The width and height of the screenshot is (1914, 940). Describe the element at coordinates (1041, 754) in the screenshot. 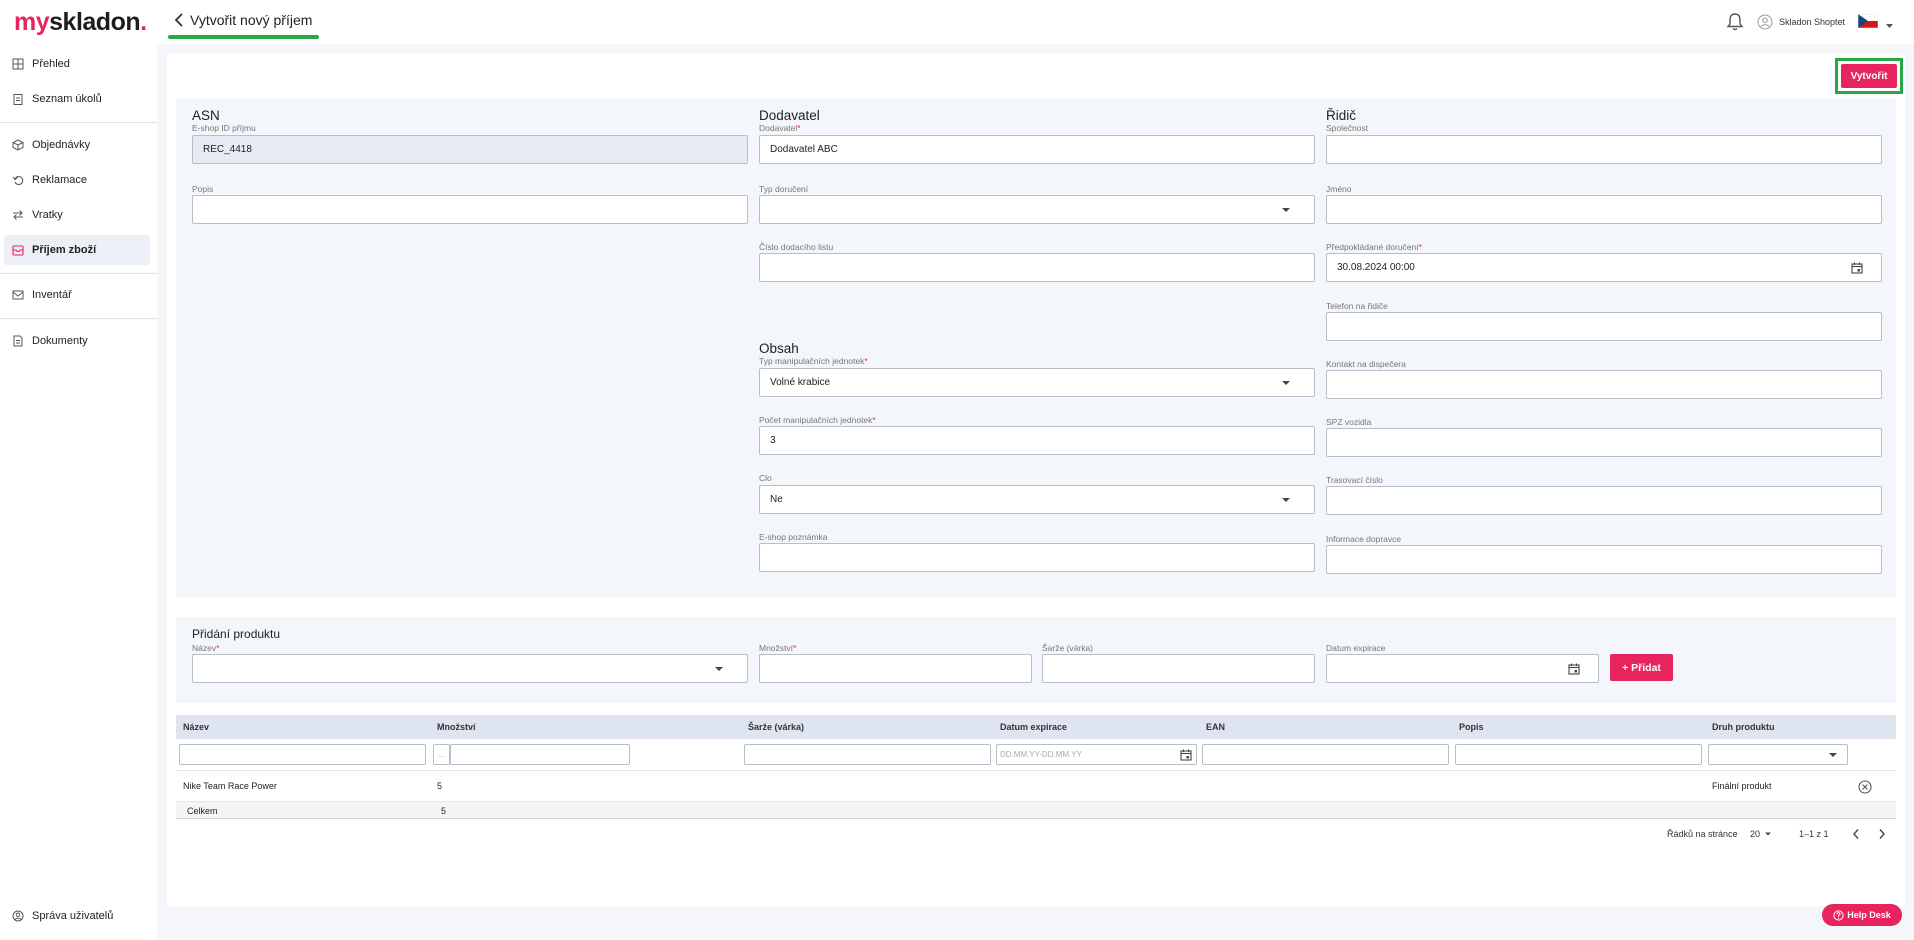

I see `date-filter-placeholder: DD.MM.YY-DD.MM.YY` at that location.